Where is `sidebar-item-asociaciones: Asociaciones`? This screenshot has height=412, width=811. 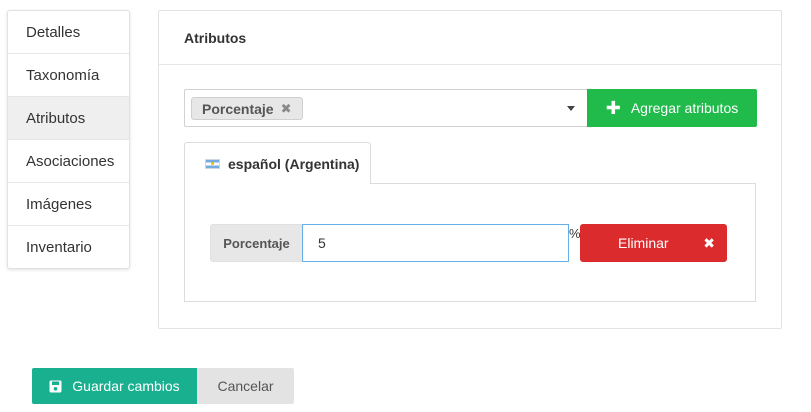
sidebar-item-asociaciones: Asociaciones is located at coordinates (68, 161).